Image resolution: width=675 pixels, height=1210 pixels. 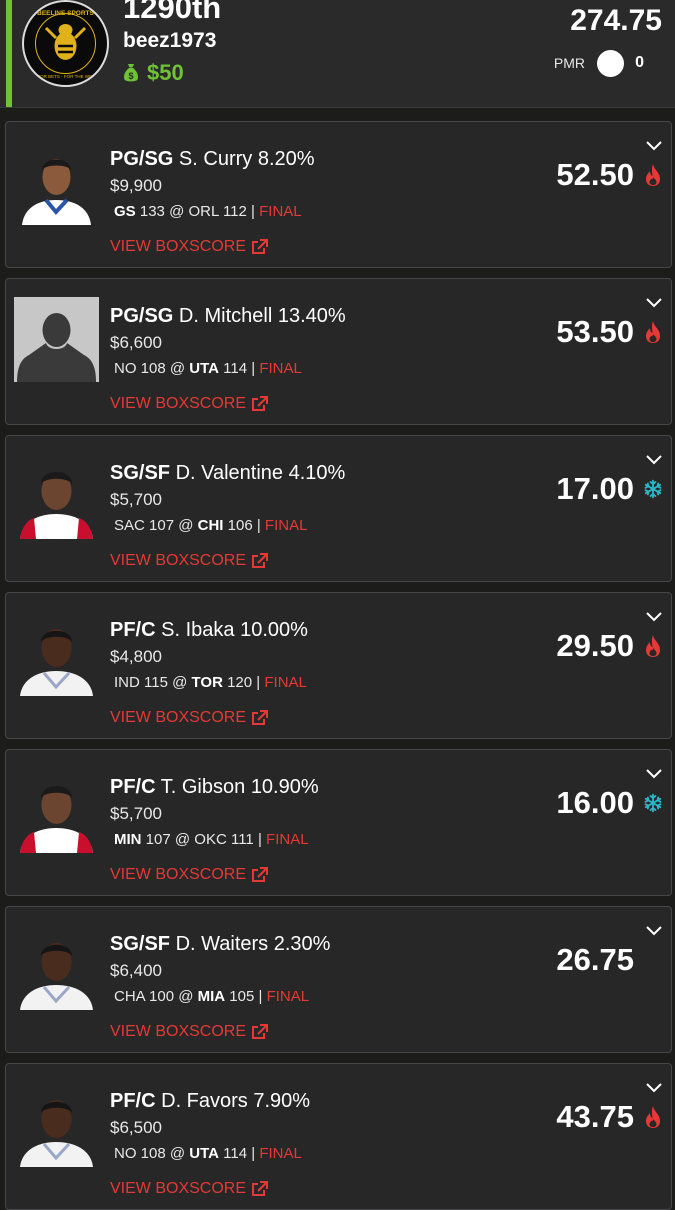 I want to click on away-score: 133, so click(x=152, y=211).